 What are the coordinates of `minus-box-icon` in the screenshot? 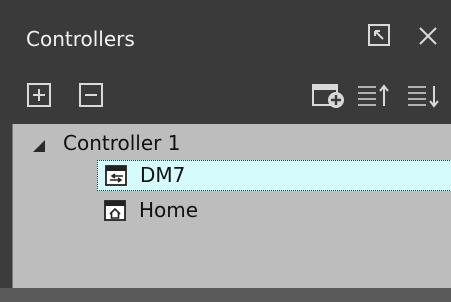 It's located at (91, 95).